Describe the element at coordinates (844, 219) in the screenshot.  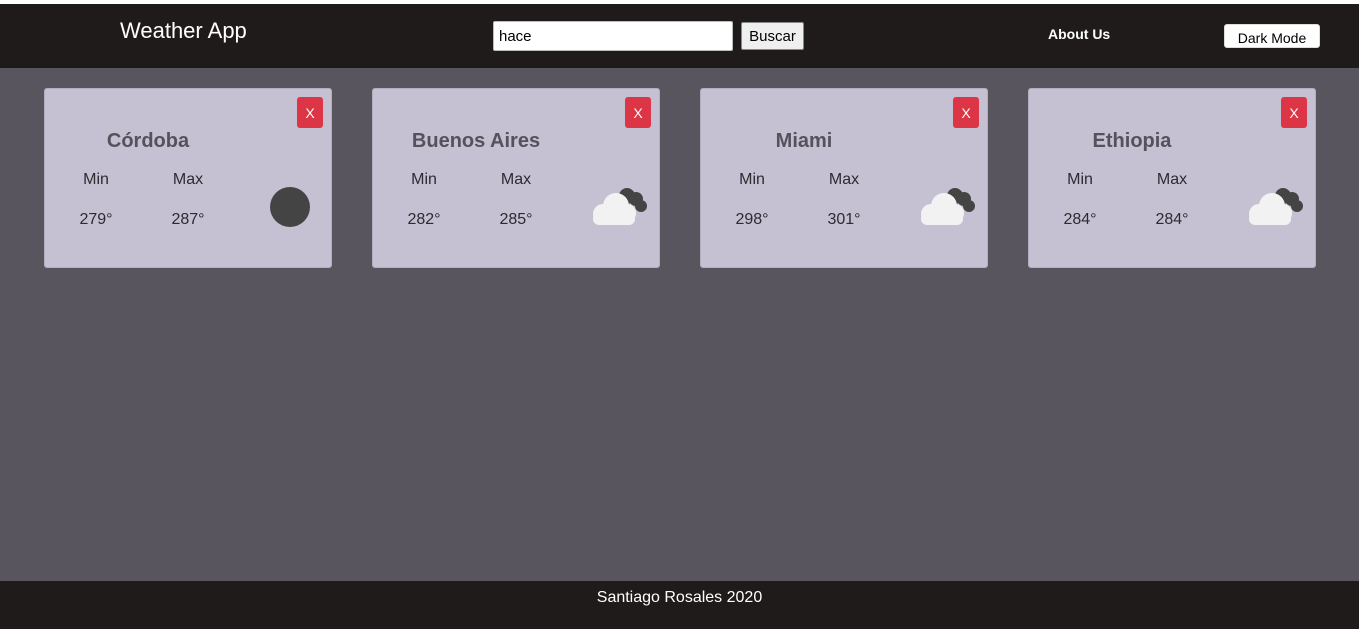
I see `max-temp: 301°` at that location.